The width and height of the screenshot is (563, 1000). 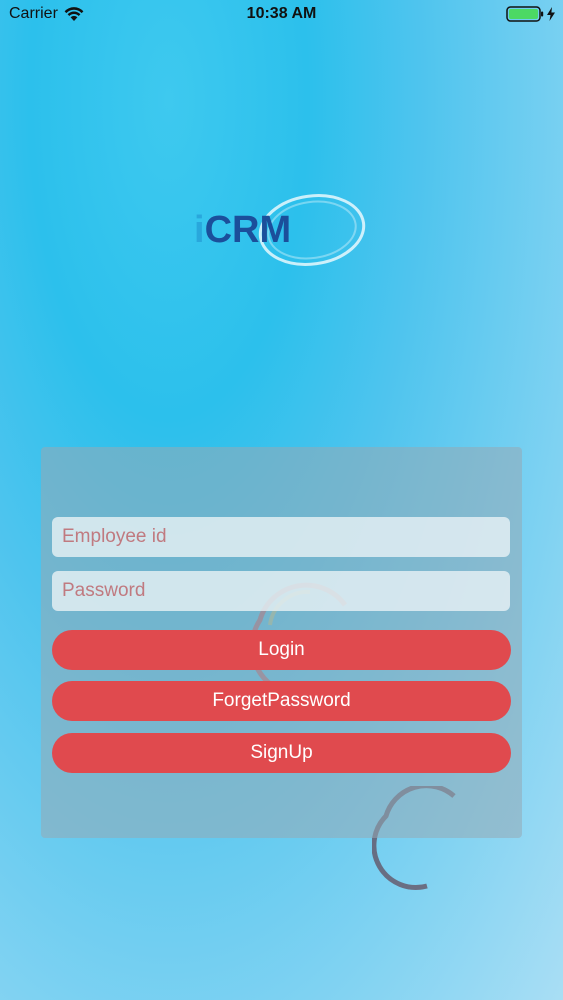 I want to click on signup-button: SignUp, so click(x=281, y=753).